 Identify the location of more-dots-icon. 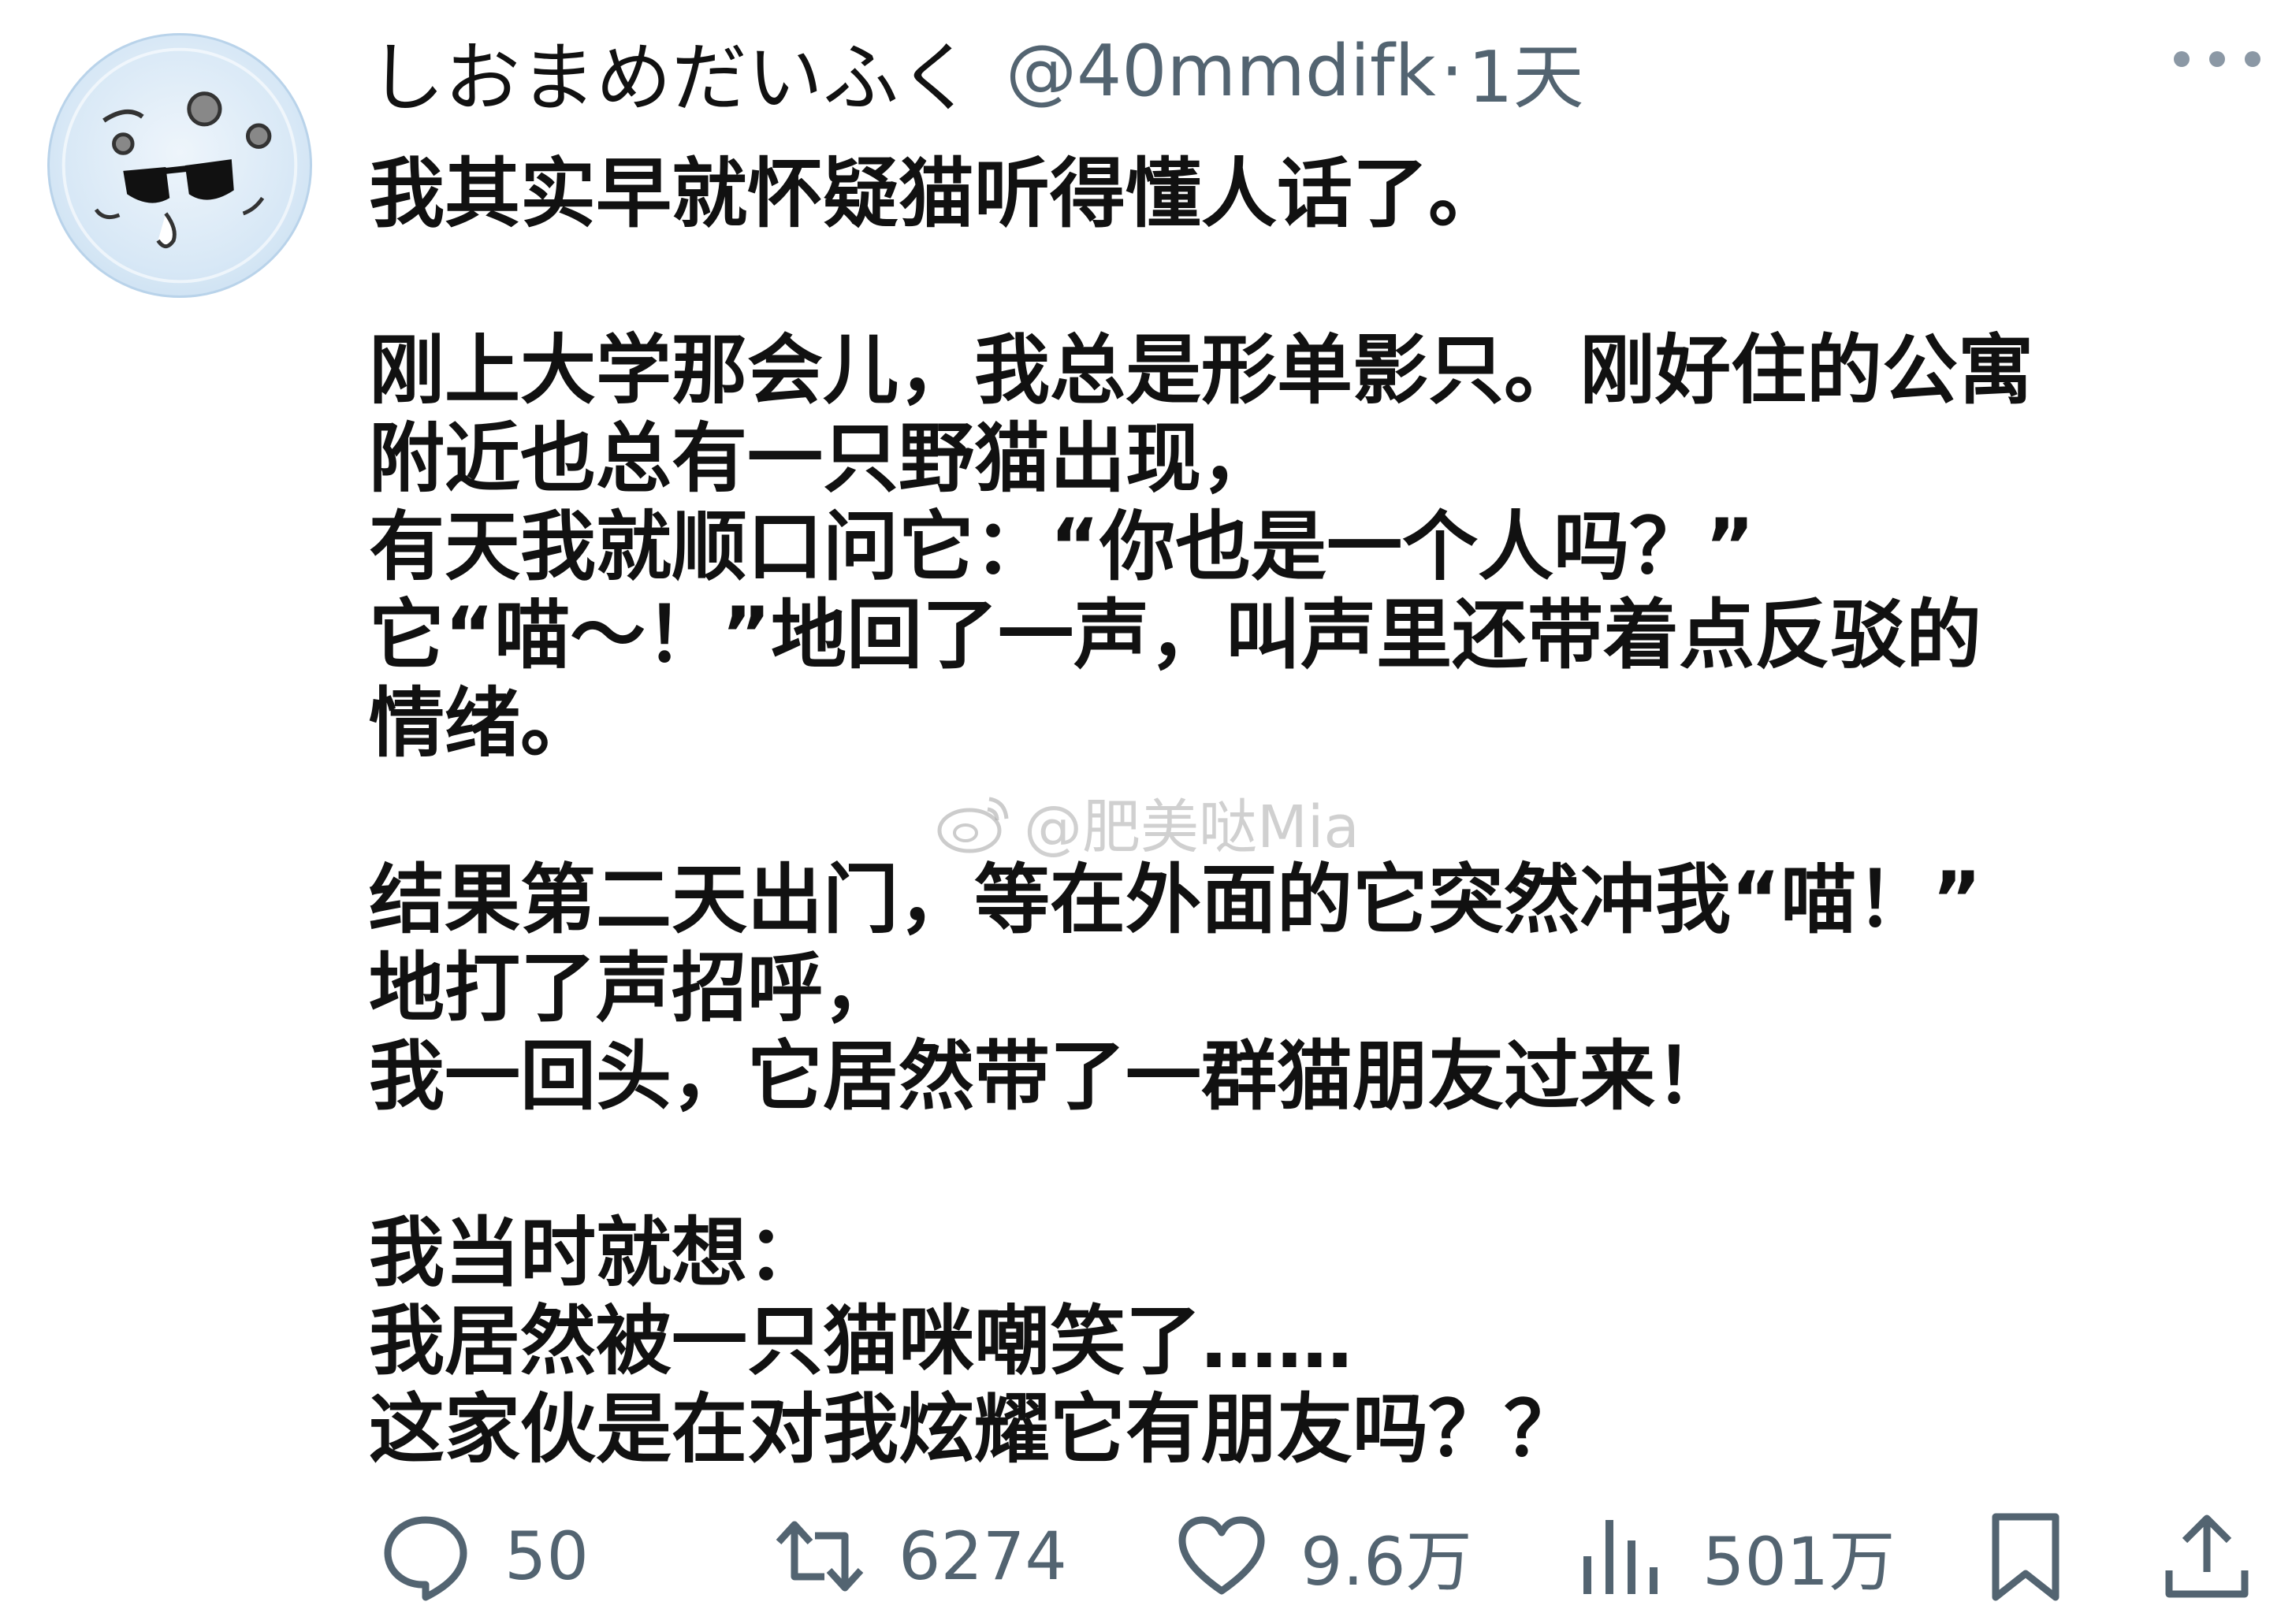
(2217, 59).